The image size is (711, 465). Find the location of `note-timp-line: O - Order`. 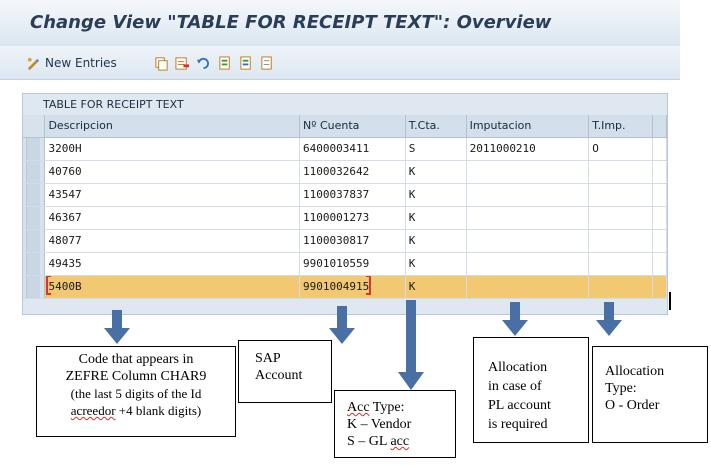

note-timp-line: O - Order is located at coordinates (632, 405).